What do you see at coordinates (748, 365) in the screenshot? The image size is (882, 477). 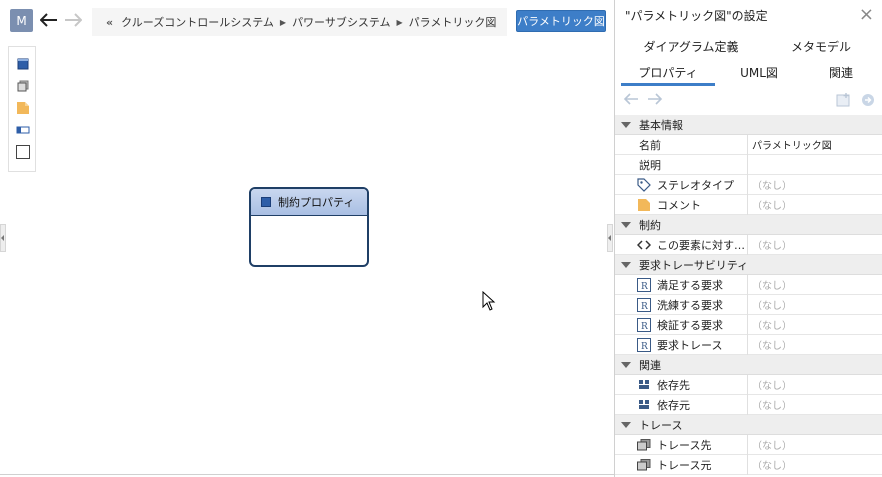 I see `section-relations: 関連` at bounding box center [748, 365].